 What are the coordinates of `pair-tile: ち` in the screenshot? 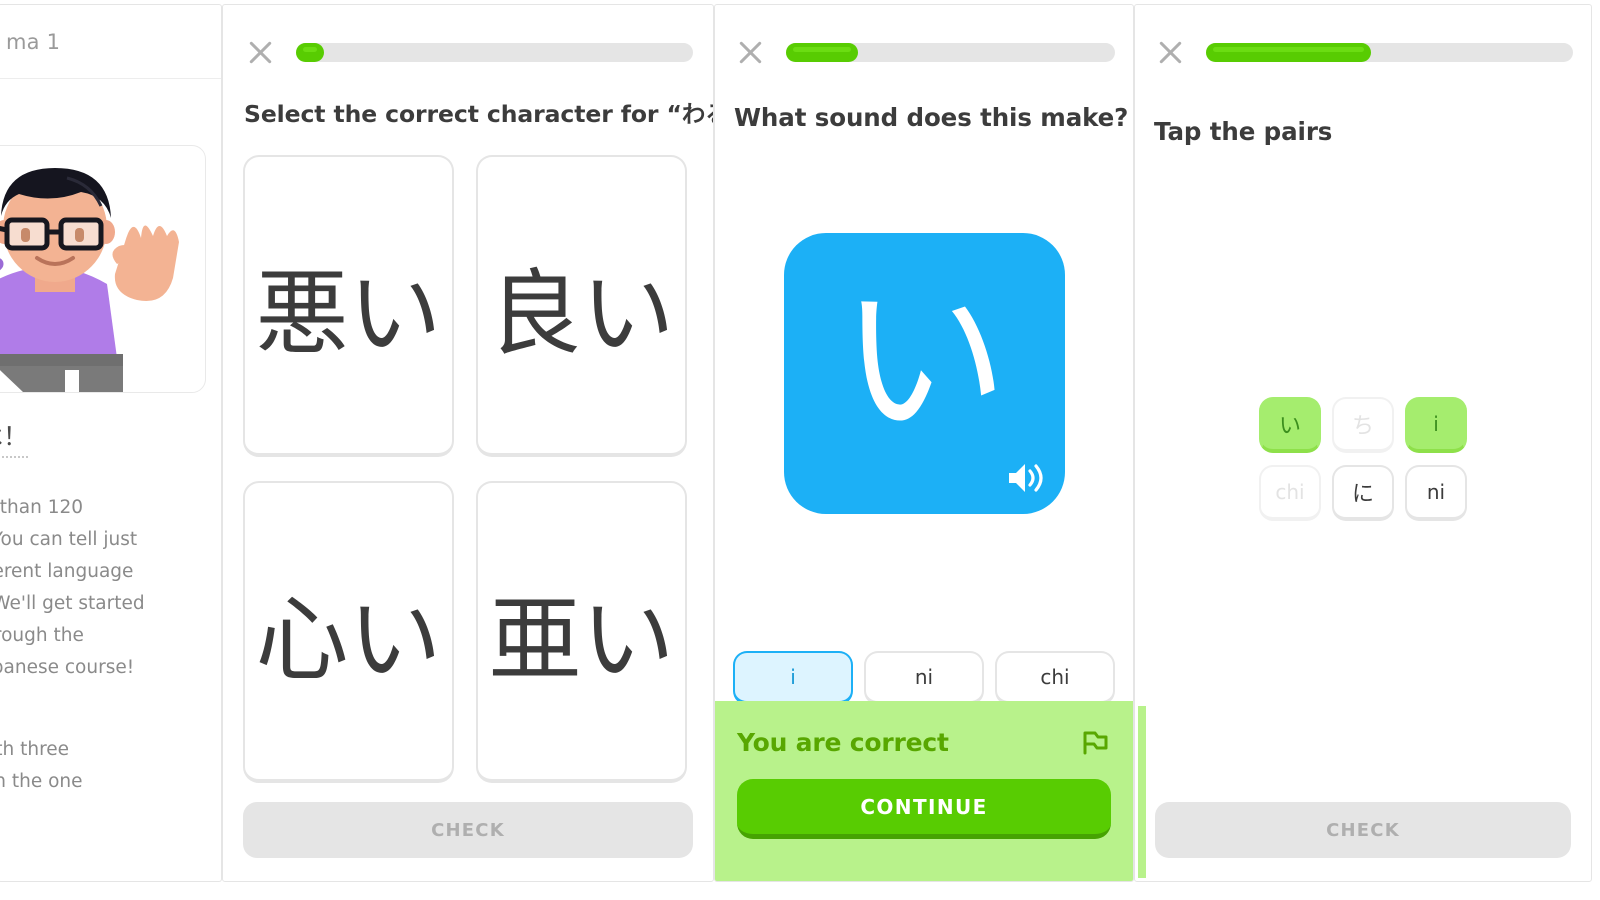 It's located at (1363, 425).